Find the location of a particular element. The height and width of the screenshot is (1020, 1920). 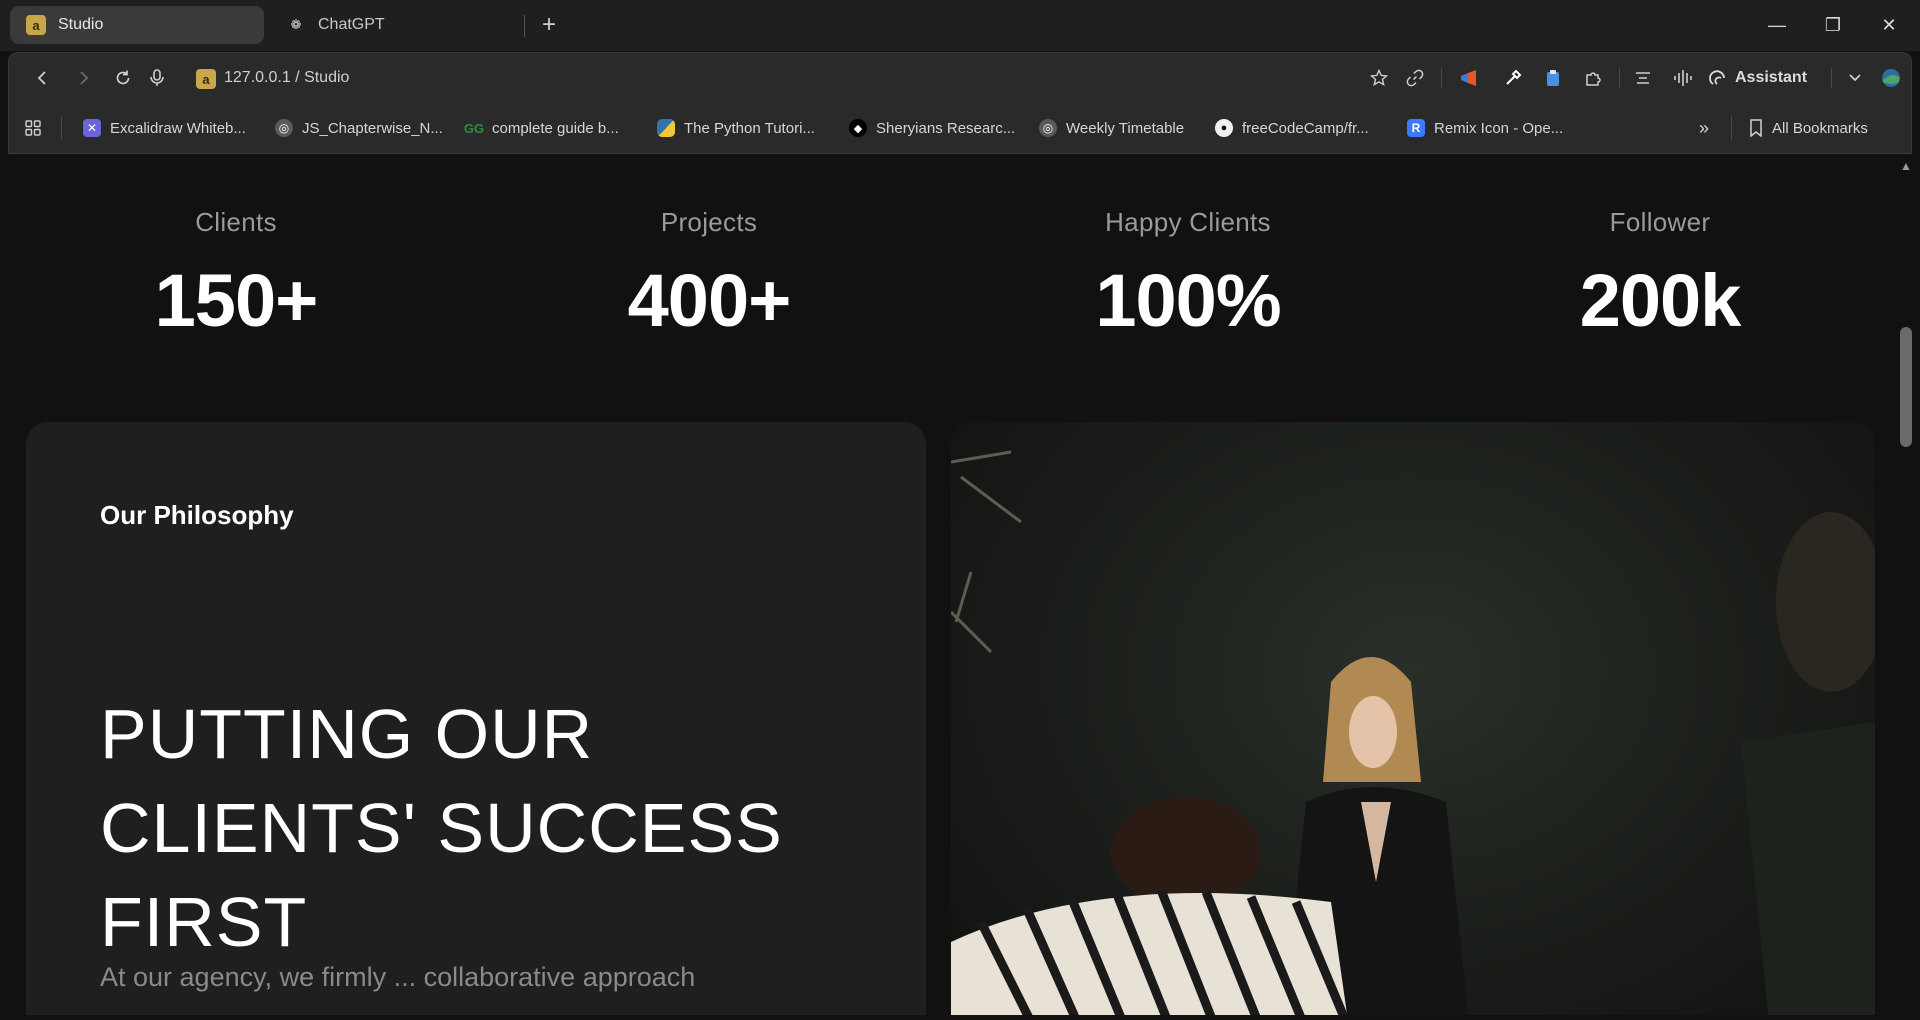

extension-docs-button is located at coordinates (1553, 78).